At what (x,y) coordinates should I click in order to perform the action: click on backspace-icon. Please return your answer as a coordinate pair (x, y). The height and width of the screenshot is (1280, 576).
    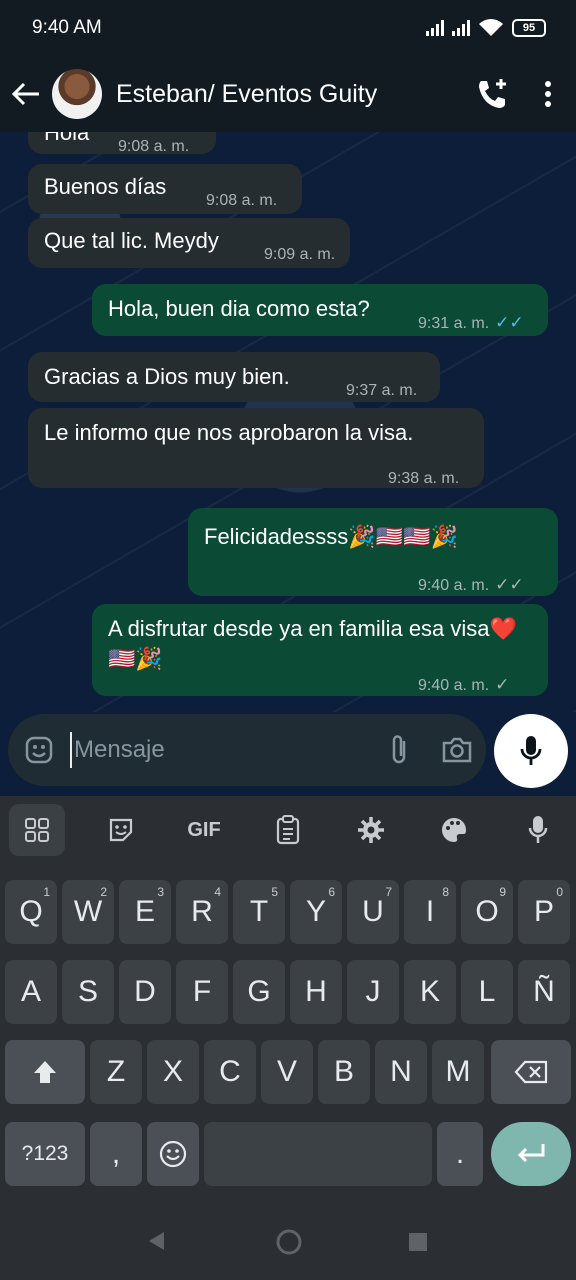
    Looking at the image, I should click on (531, 1072).